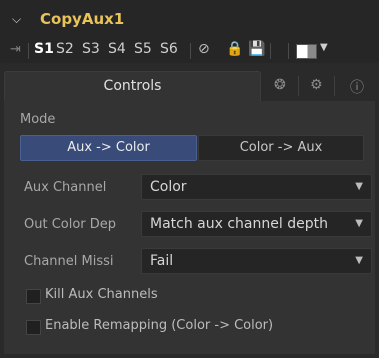 Image resolution: width=379 pixels, height=358 pixels. I want to click on disable-icon: ⊘, so click(204, 49).